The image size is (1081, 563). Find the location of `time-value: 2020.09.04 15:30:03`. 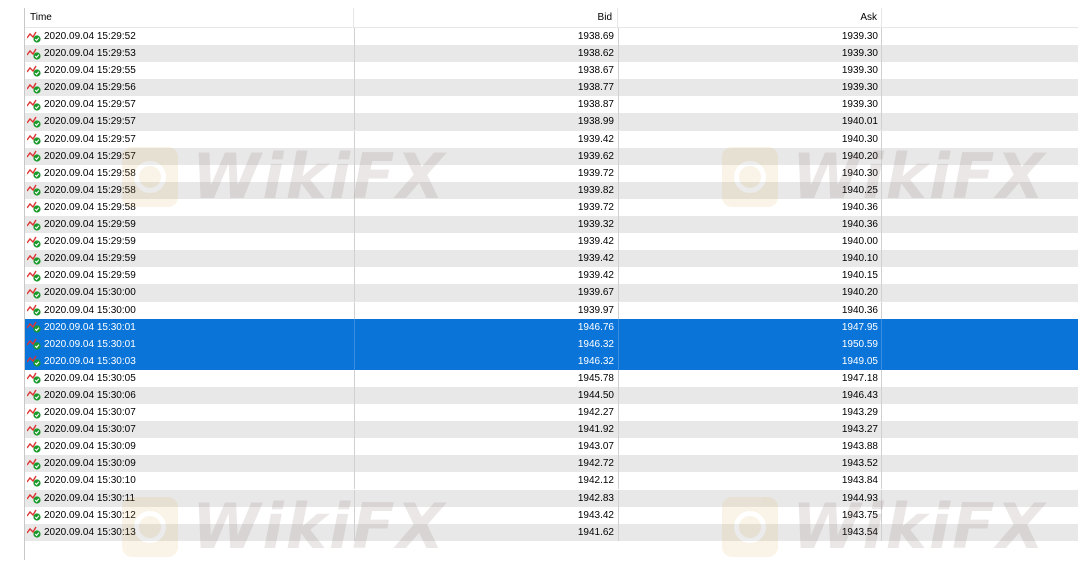

time-value: 2020.09.04 15:30:03 is located at coordinates (90, 361).